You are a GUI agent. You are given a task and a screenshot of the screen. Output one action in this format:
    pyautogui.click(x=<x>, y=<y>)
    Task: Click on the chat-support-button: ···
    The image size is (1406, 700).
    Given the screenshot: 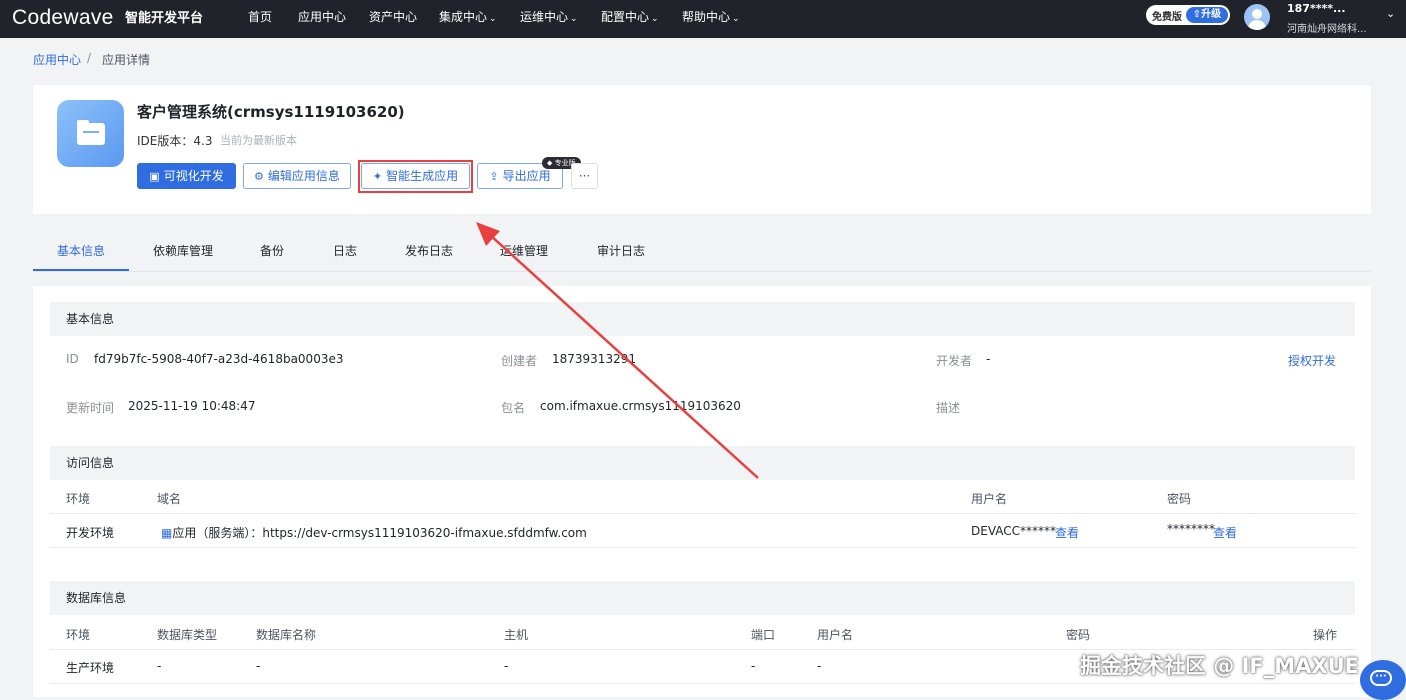 What is the action you would take?
    pyautogui.click(x=1383, y=680)
    